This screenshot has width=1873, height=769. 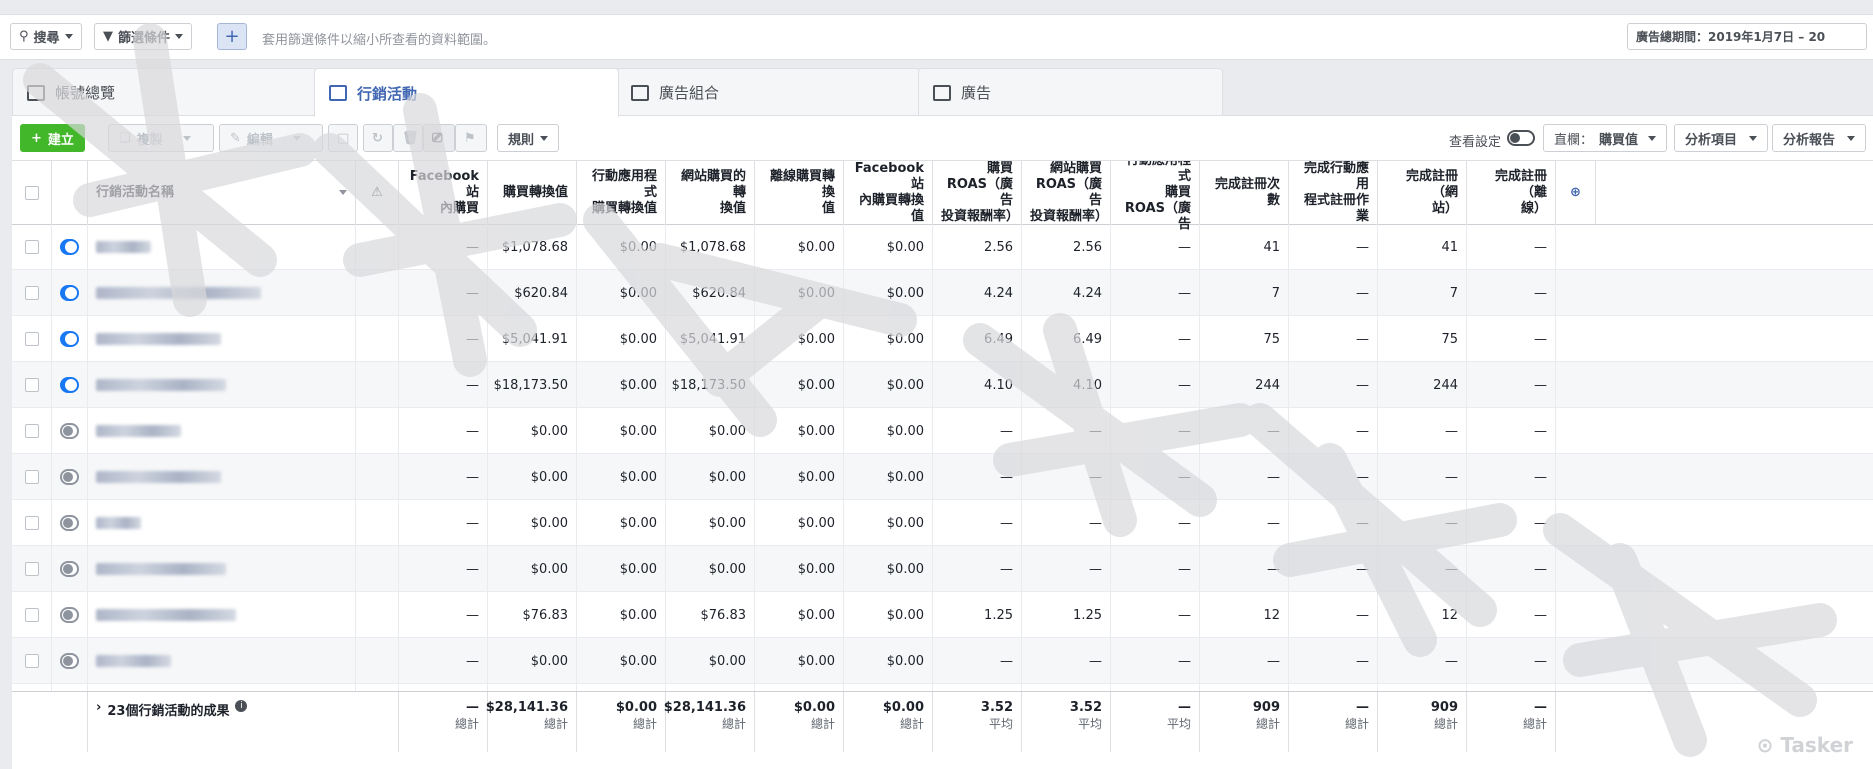 What do you see at coordinates (466, 92) in the screenshot?
I see `tab-campaigns: 行銷活動` at bounding box center [466, 92].